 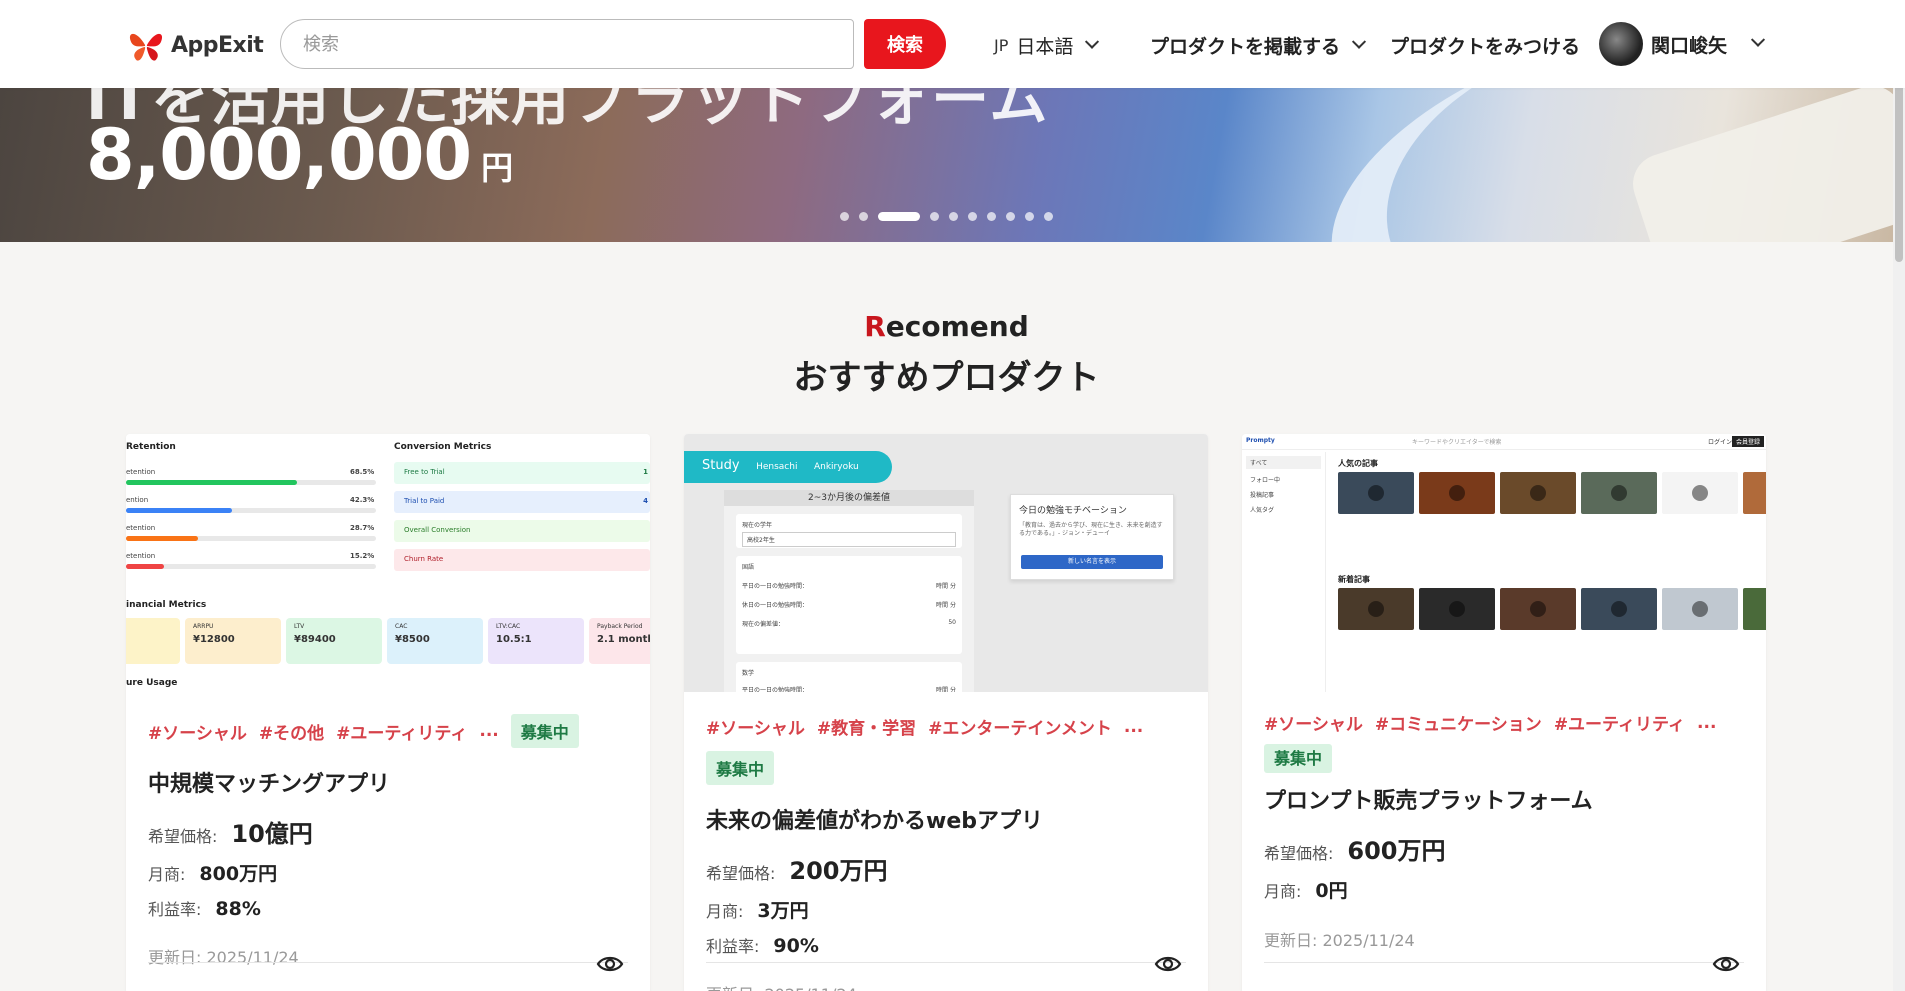 What do you see at coordinates (153, 641) in the screenshot?
I see `thumb-metric-tile` at bounding box center [153, 641].